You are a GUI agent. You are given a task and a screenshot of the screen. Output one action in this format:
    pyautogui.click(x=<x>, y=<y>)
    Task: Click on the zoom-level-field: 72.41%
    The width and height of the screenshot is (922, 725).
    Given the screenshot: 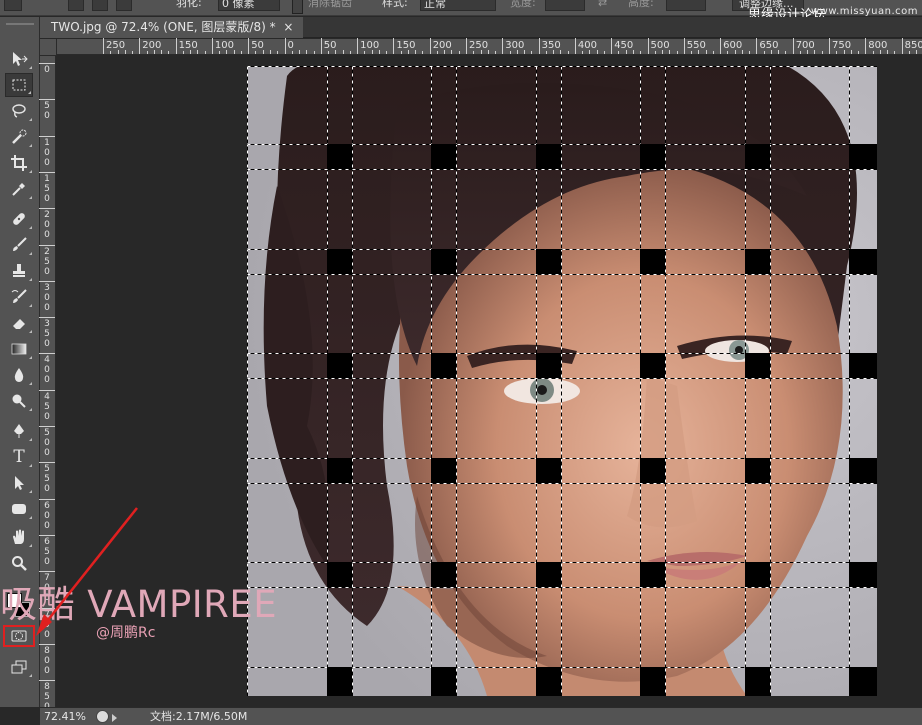 What is the action you would take?
    pyautogui.click(x=65, y=716)
    